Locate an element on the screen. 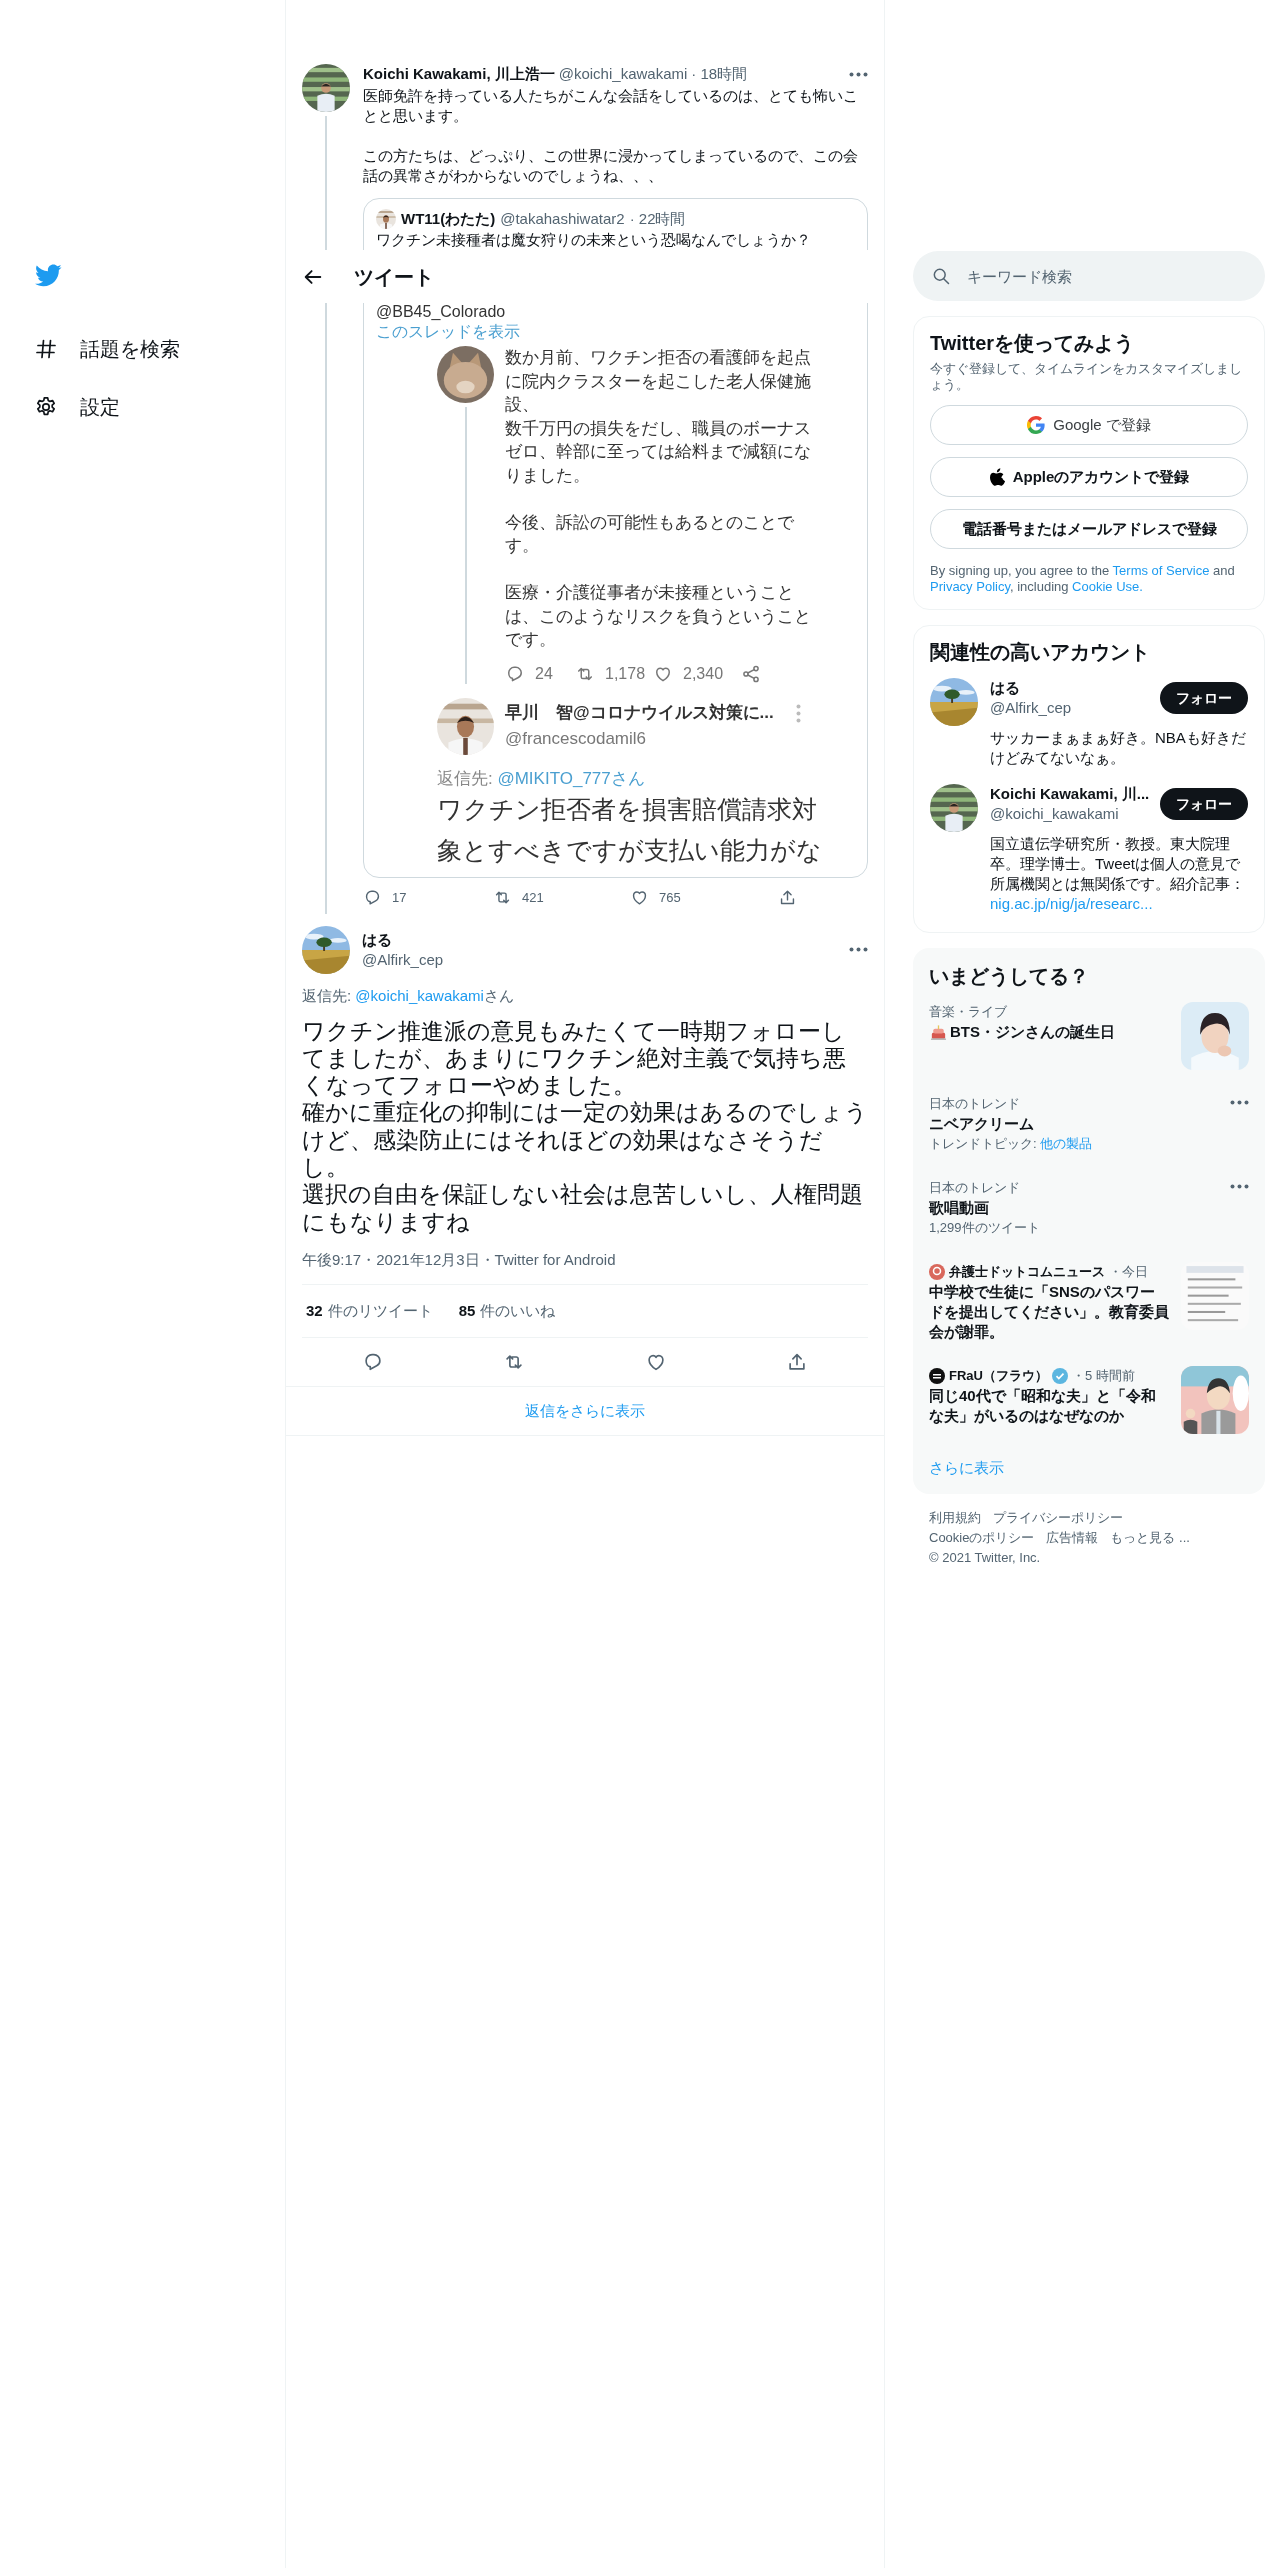 The height and width of the screenshot is (2568, 1284). post-time: · 22時間 is located at coordinates (657, 219).